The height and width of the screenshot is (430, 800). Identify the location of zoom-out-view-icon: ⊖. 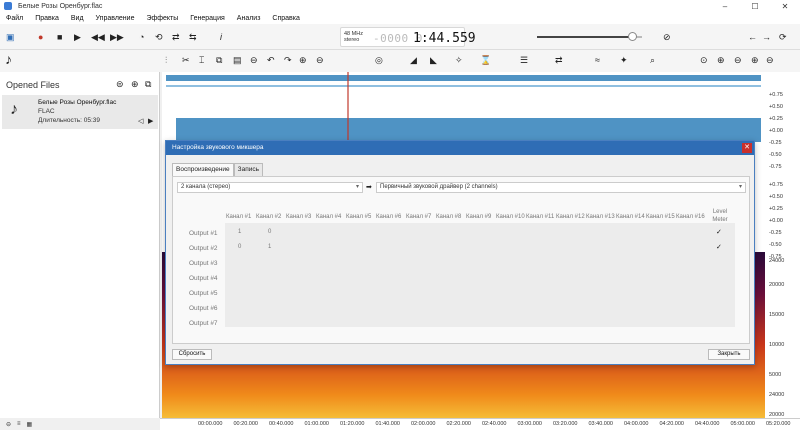
(738, 60).